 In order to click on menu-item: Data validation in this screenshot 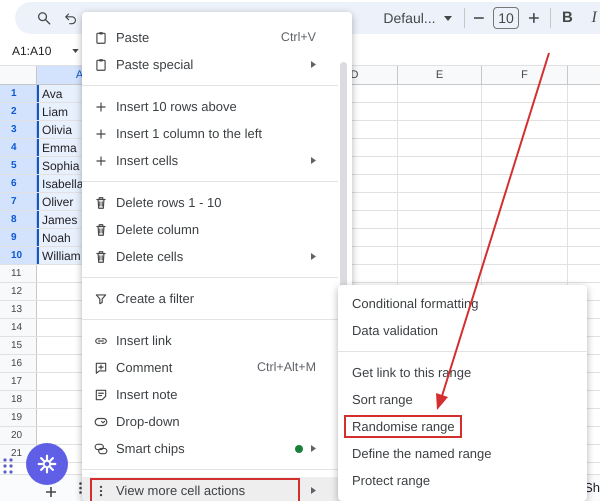, I will do `click(395, 330)`.